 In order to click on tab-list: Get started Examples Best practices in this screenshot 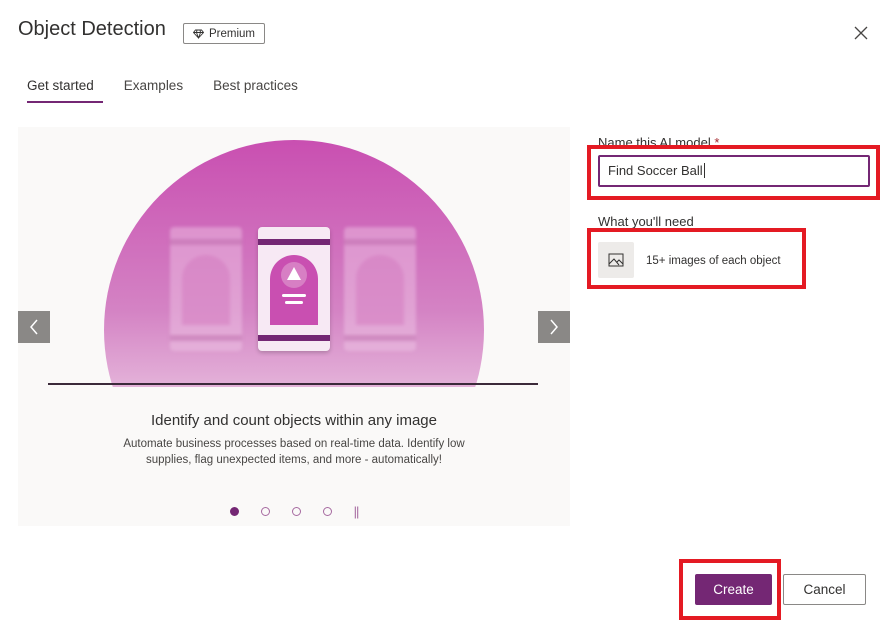, I will do `click(168, 89)`.